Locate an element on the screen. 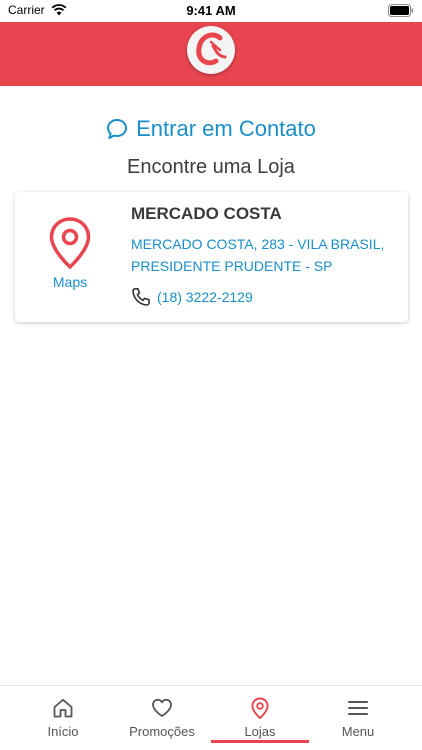  maps-label: Maps is located at coordinates (70, 282).